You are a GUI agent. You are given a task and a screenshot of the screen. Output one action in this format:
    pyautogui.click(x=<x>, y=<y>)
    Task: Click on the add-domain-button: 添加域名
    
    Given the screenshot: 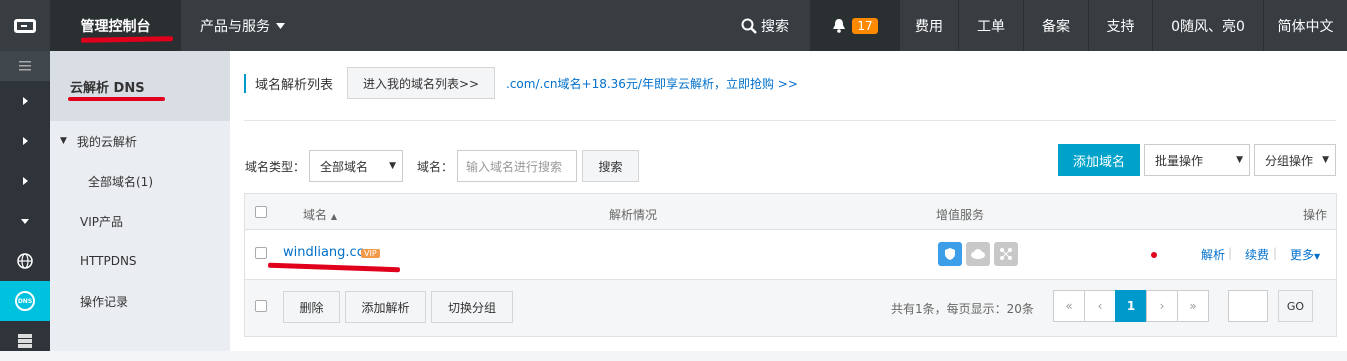 What is the action you would take?
    pyautogui.click(x=1099, y=160)
    